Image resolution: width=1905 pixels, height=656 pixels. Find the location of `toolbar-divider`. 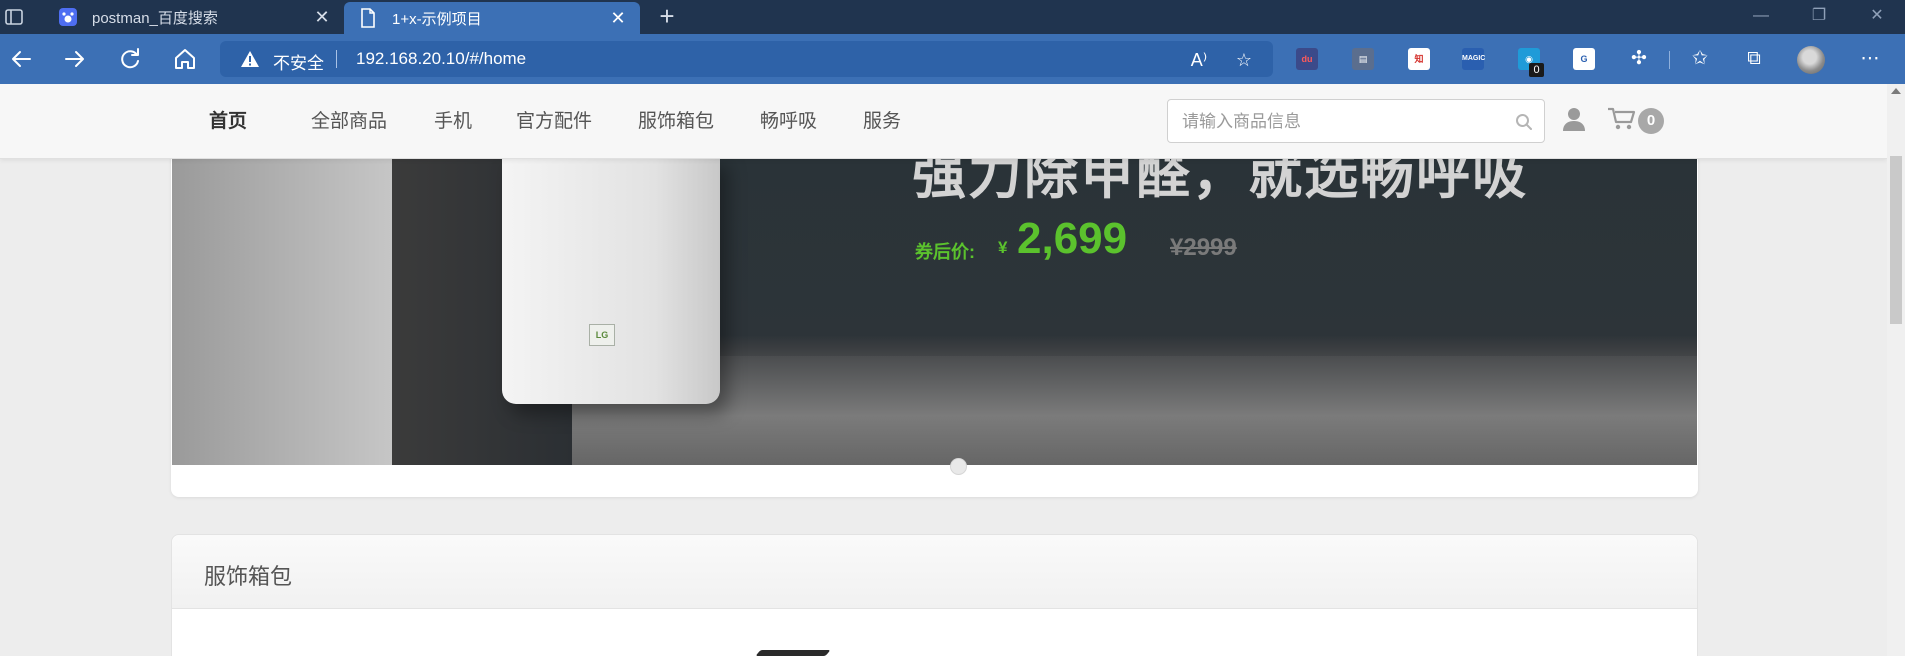

toolbar-divider is located at coordinates (1669, 60).